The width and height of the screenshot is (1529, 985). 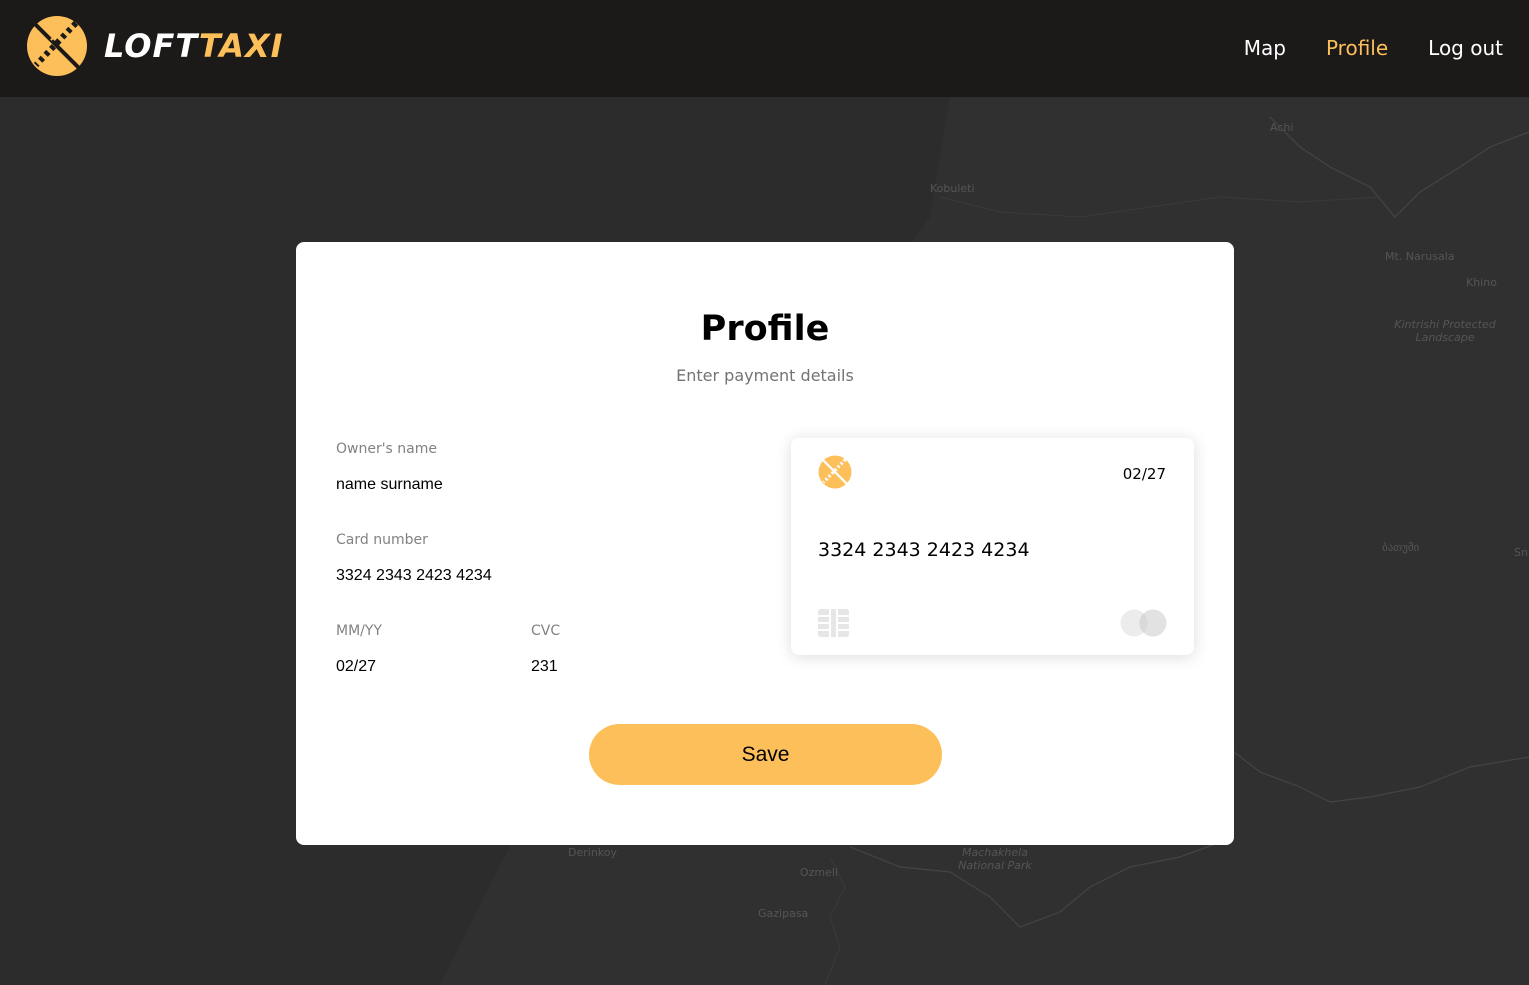 What do you see at coordinates (819, 872) in the screenshot?
I see `map-label: Ozmeli` at bounding box center [819, 872].